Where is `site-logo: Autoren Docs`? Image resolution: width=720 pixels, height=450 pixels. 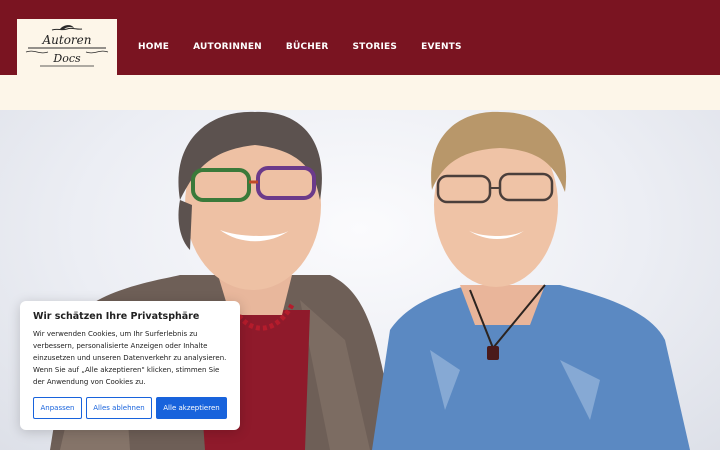
site-logo: Autoren Docs is located at coordinates (67, 47).